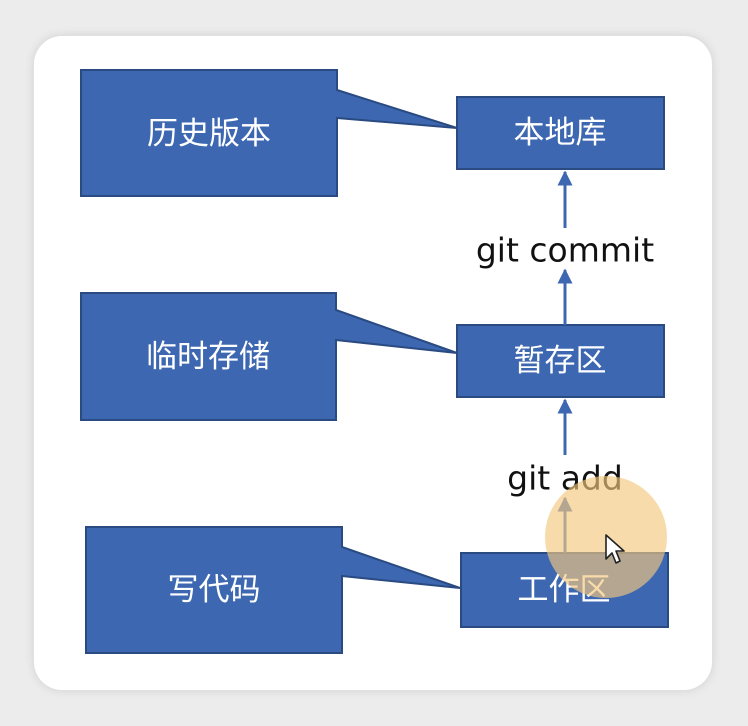 Image resolution: width=748 pixels, height=726 pixels. I want to click on stage-staging-label: 暂存区, so click(560, 361).